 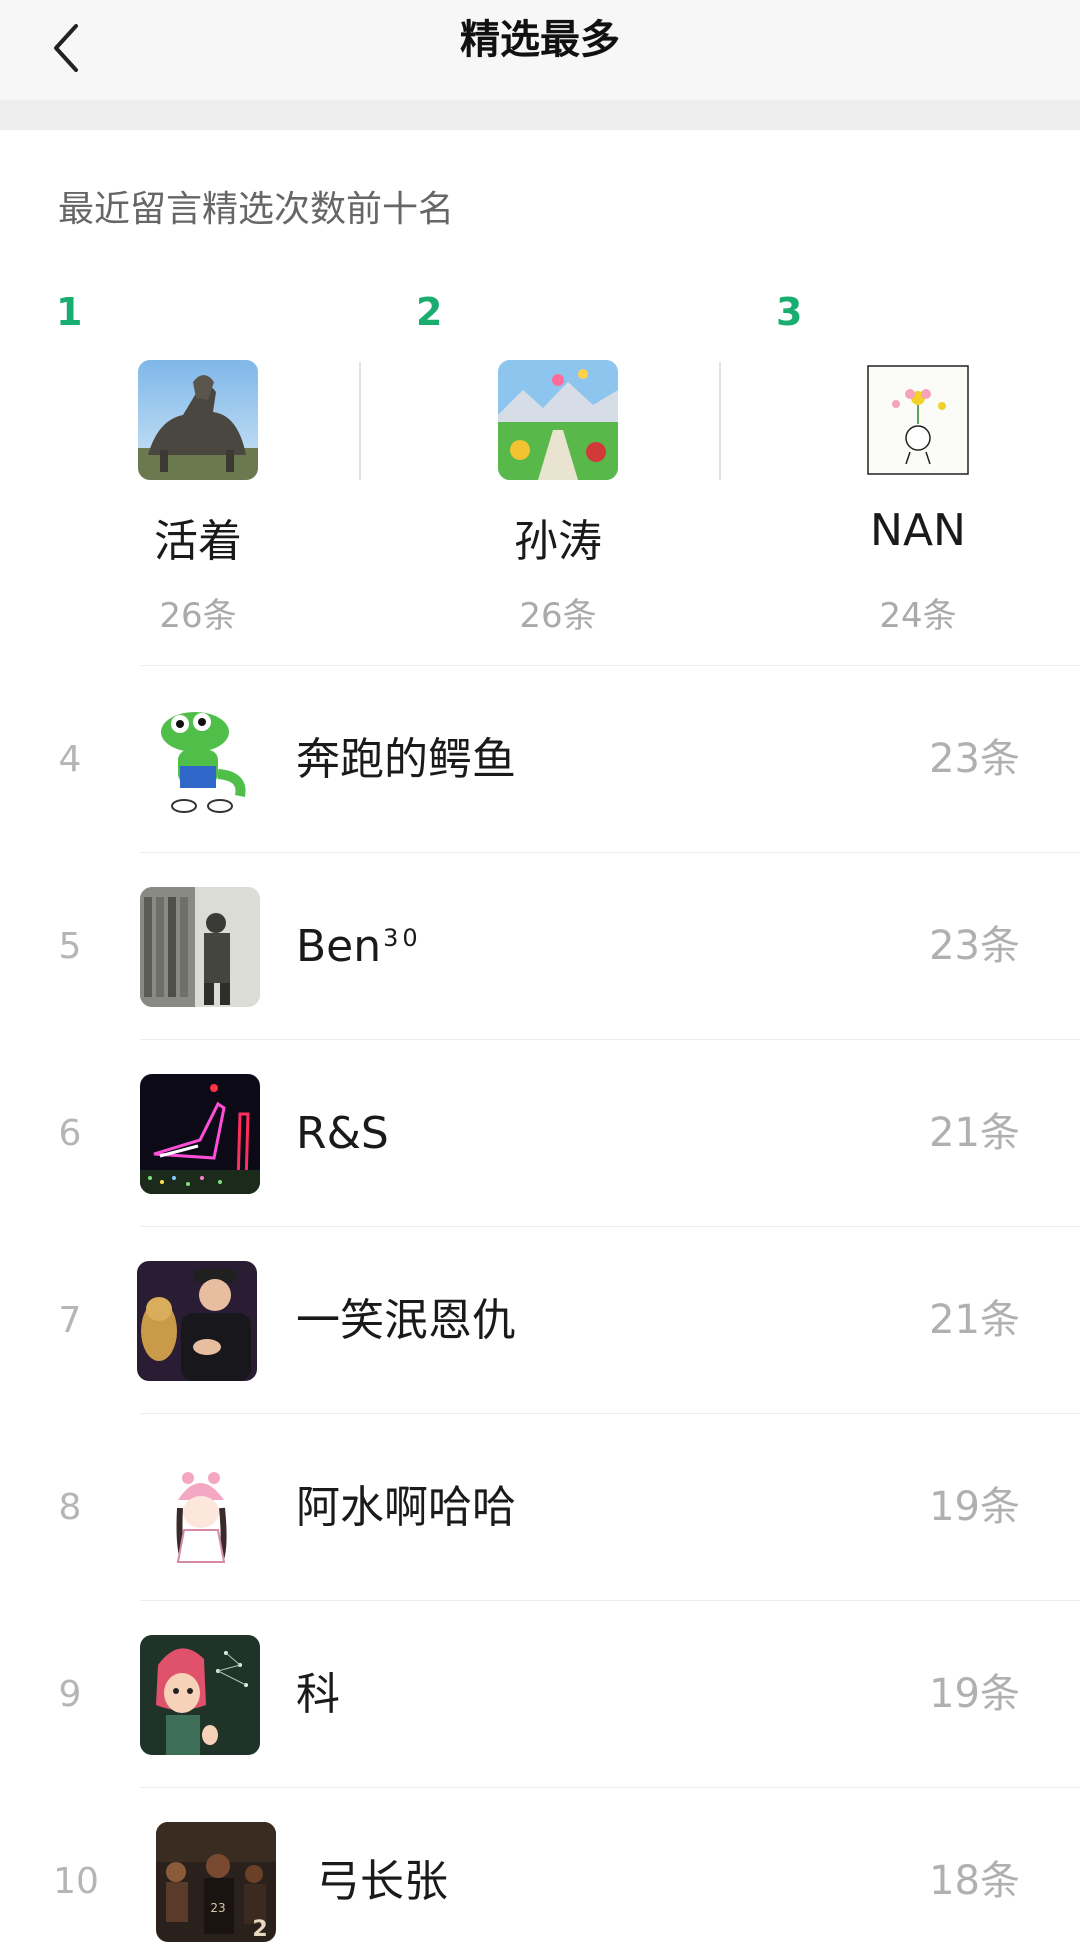 I want to click on svg-text: 23, so click(x=217, y=1908).